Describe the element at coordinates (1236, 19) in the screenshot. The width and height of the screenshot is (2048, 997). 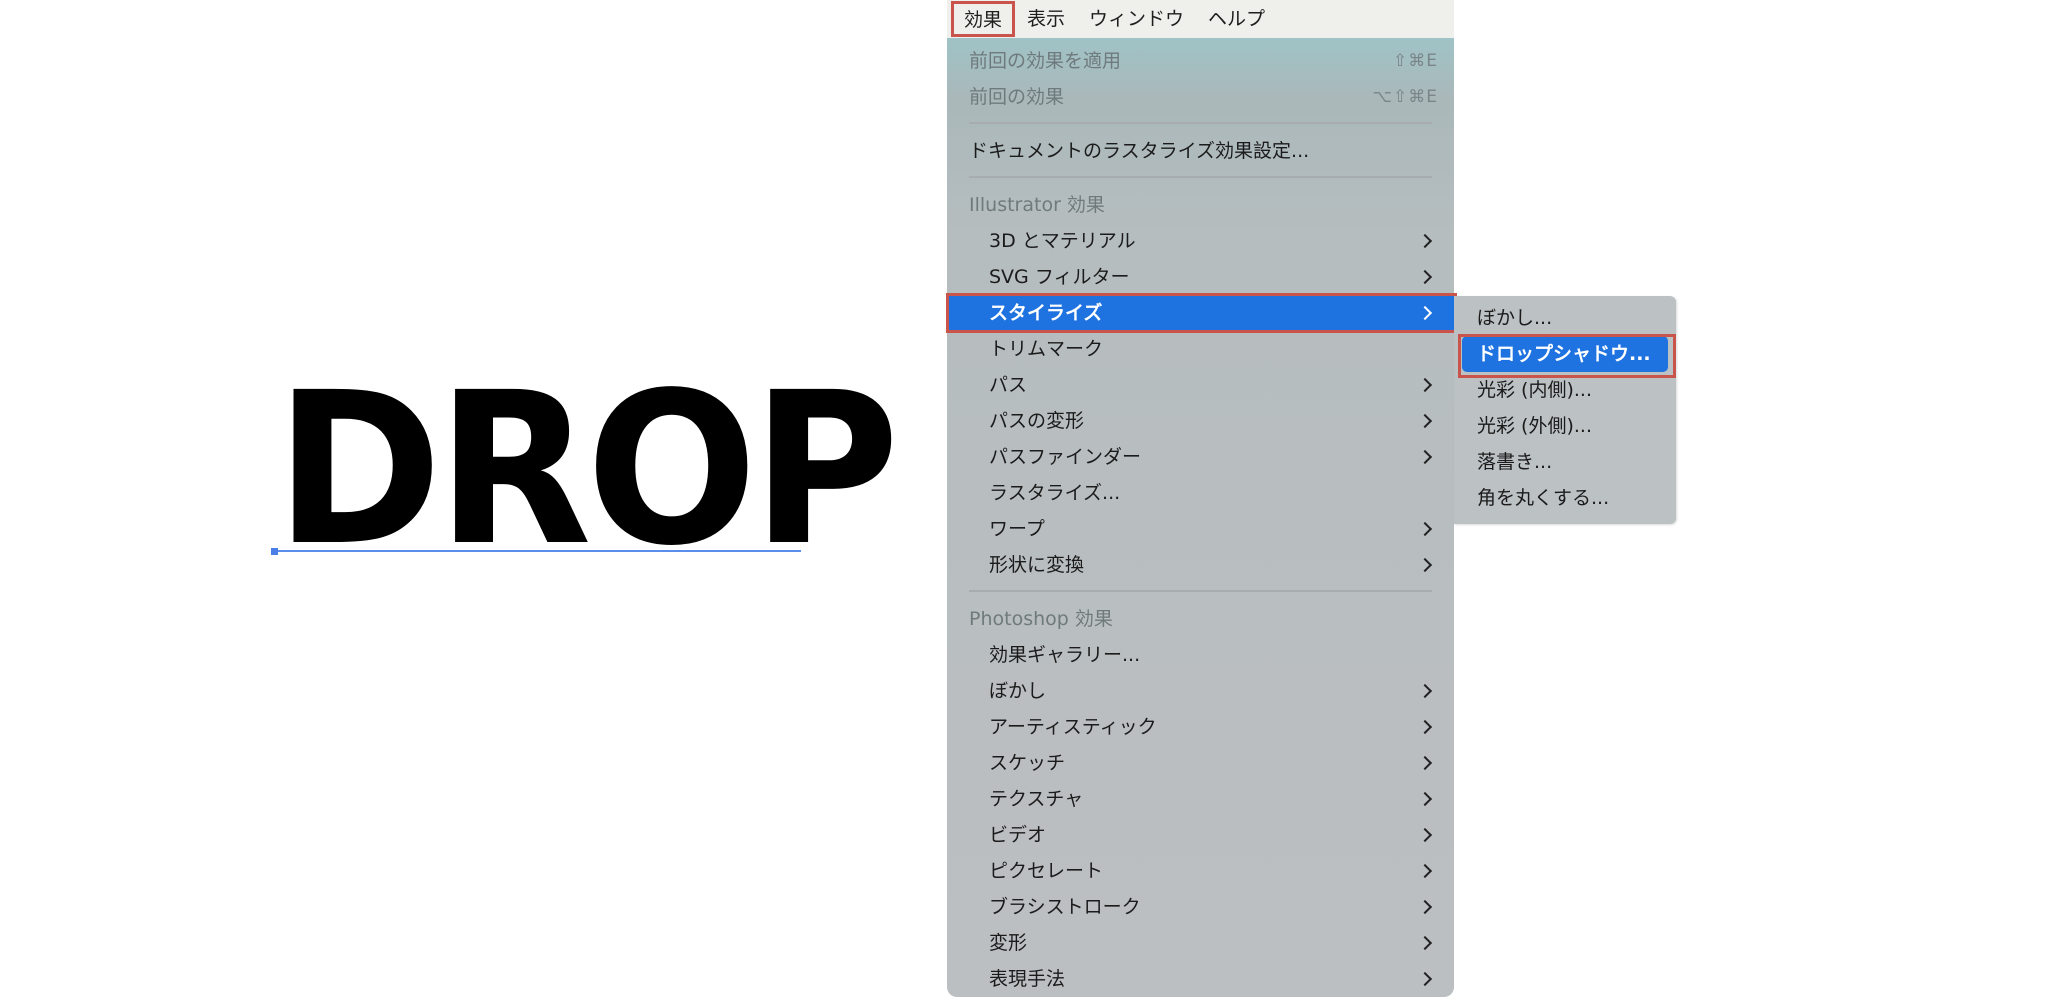
I see `menubar-help: ヘルプ` at that location.